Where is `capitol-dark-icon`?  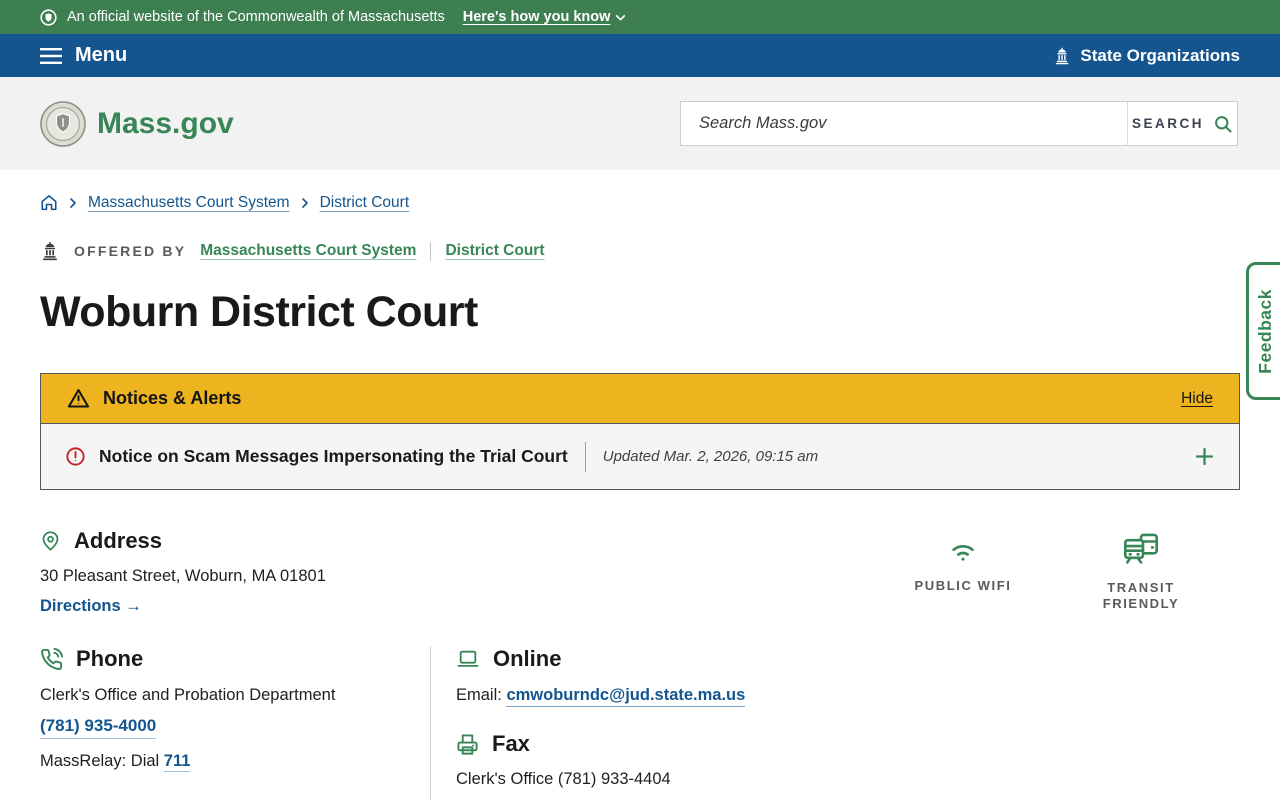 capitol-dark-icon is located at coordinates (50, 251).